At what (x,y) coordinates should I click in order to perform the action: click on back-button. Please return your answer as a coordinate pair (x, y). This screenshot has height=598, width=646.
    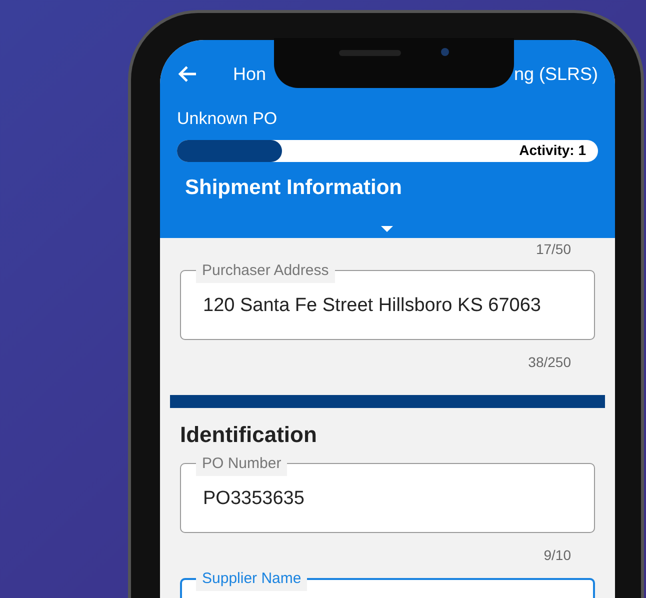
    Looking at the image, I should click on (187, 74).